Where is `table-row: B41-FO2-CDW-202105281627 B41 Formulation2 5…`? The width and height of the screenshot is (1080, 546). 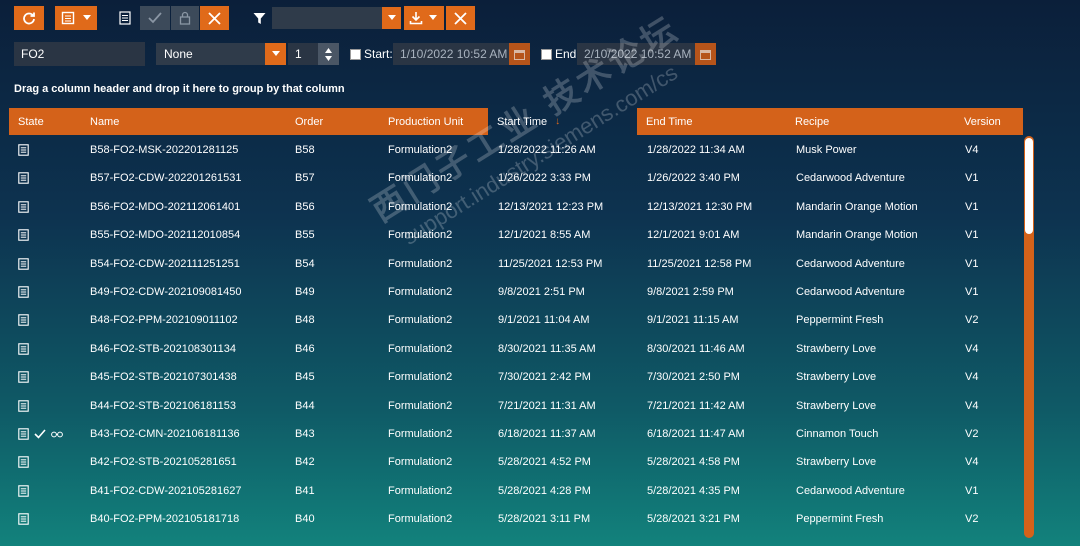 table-row: B41-FO2-CDW-202105281627 B41 Formulation2 5… is located at coordinates (516, 491).